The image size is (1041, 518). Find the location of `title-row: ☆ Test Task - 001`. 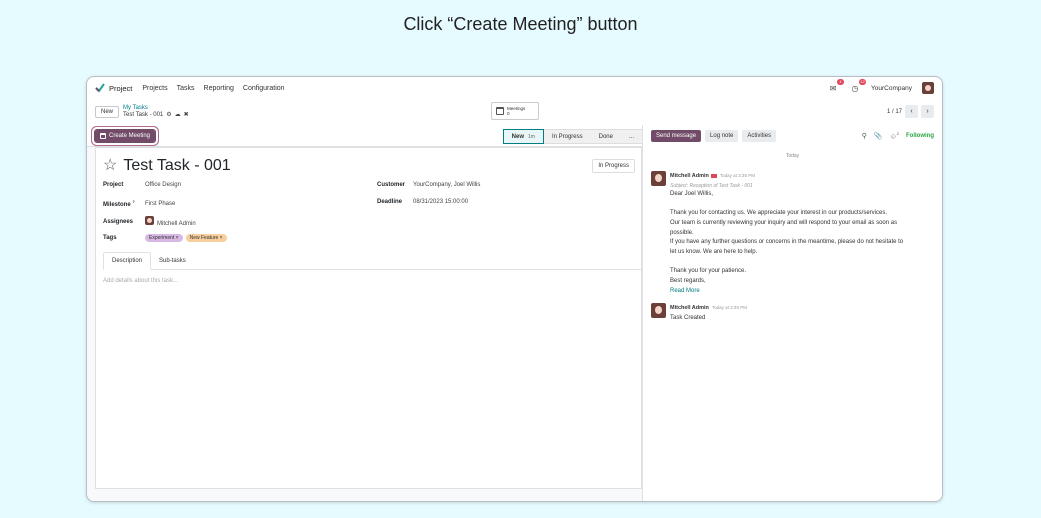

title-row: ☆ Test Task - 001 is located at coordinates (167, 166).